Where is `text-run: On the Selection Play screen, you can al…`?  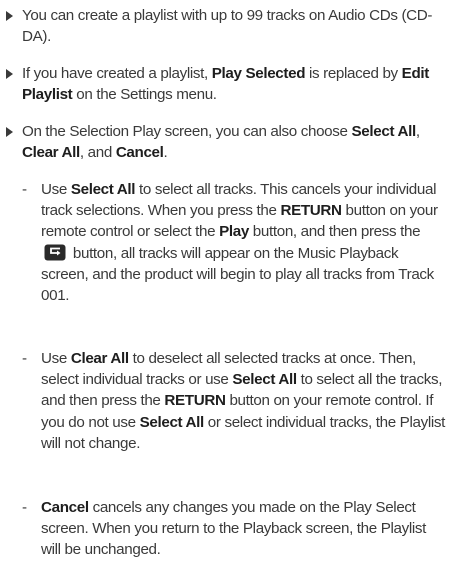
text-run: On the Selection Play screen, you can al… is located at coordinates (187, 131).